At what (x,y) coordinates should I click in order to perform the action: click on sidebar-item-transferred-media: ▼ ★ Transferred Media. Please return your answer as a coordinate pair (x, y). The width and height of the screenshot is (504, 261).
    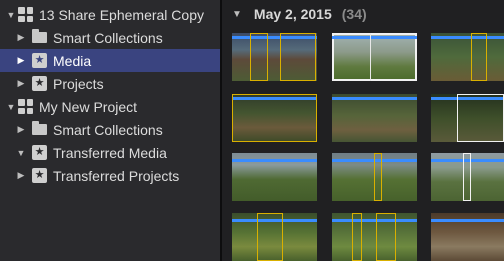
    Looking at the image, I should click on (117, 152).